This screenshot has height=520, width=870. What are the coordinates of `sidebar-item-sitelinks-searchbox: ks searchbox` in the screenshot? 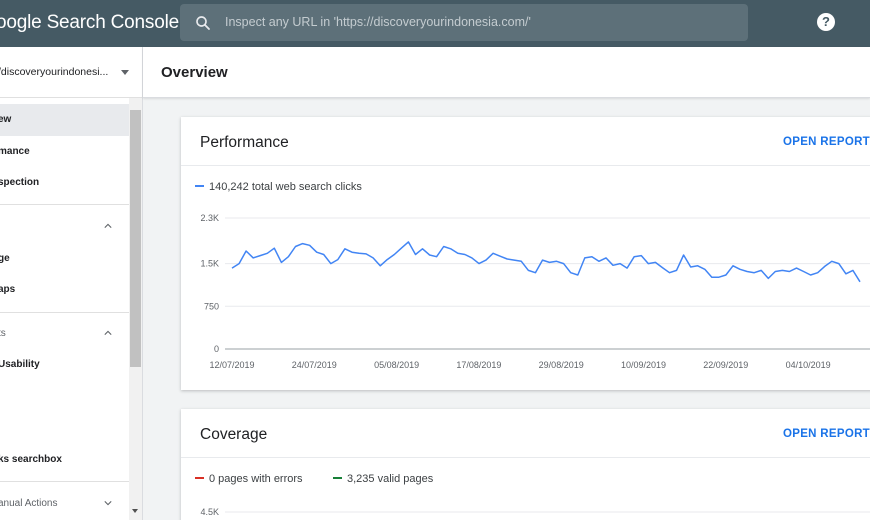 It's located at (64, 460).